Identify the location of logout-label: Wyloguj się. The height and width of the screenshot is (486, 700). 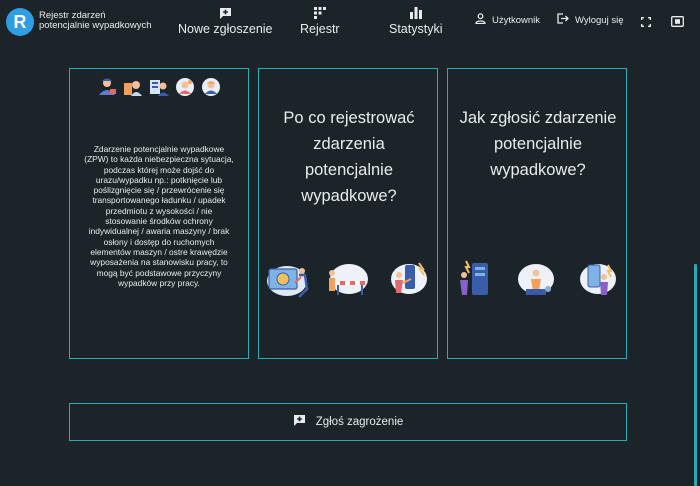
(599, 20).